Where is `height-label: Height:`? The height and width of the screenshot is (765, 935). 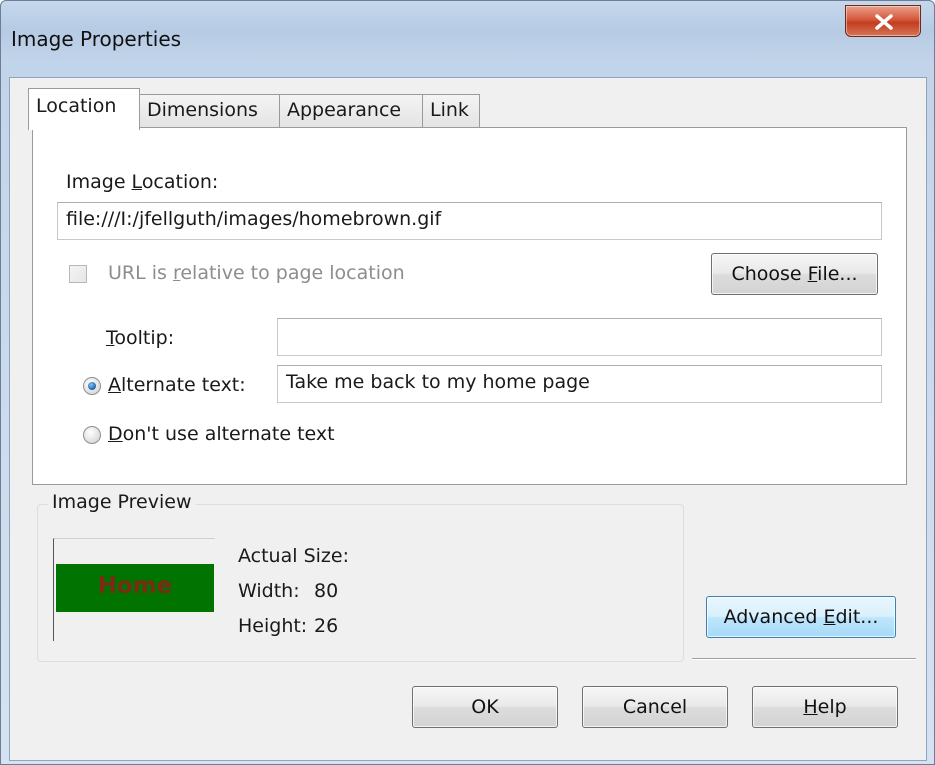
height-label: Height: is located at coordinates (273, 626).